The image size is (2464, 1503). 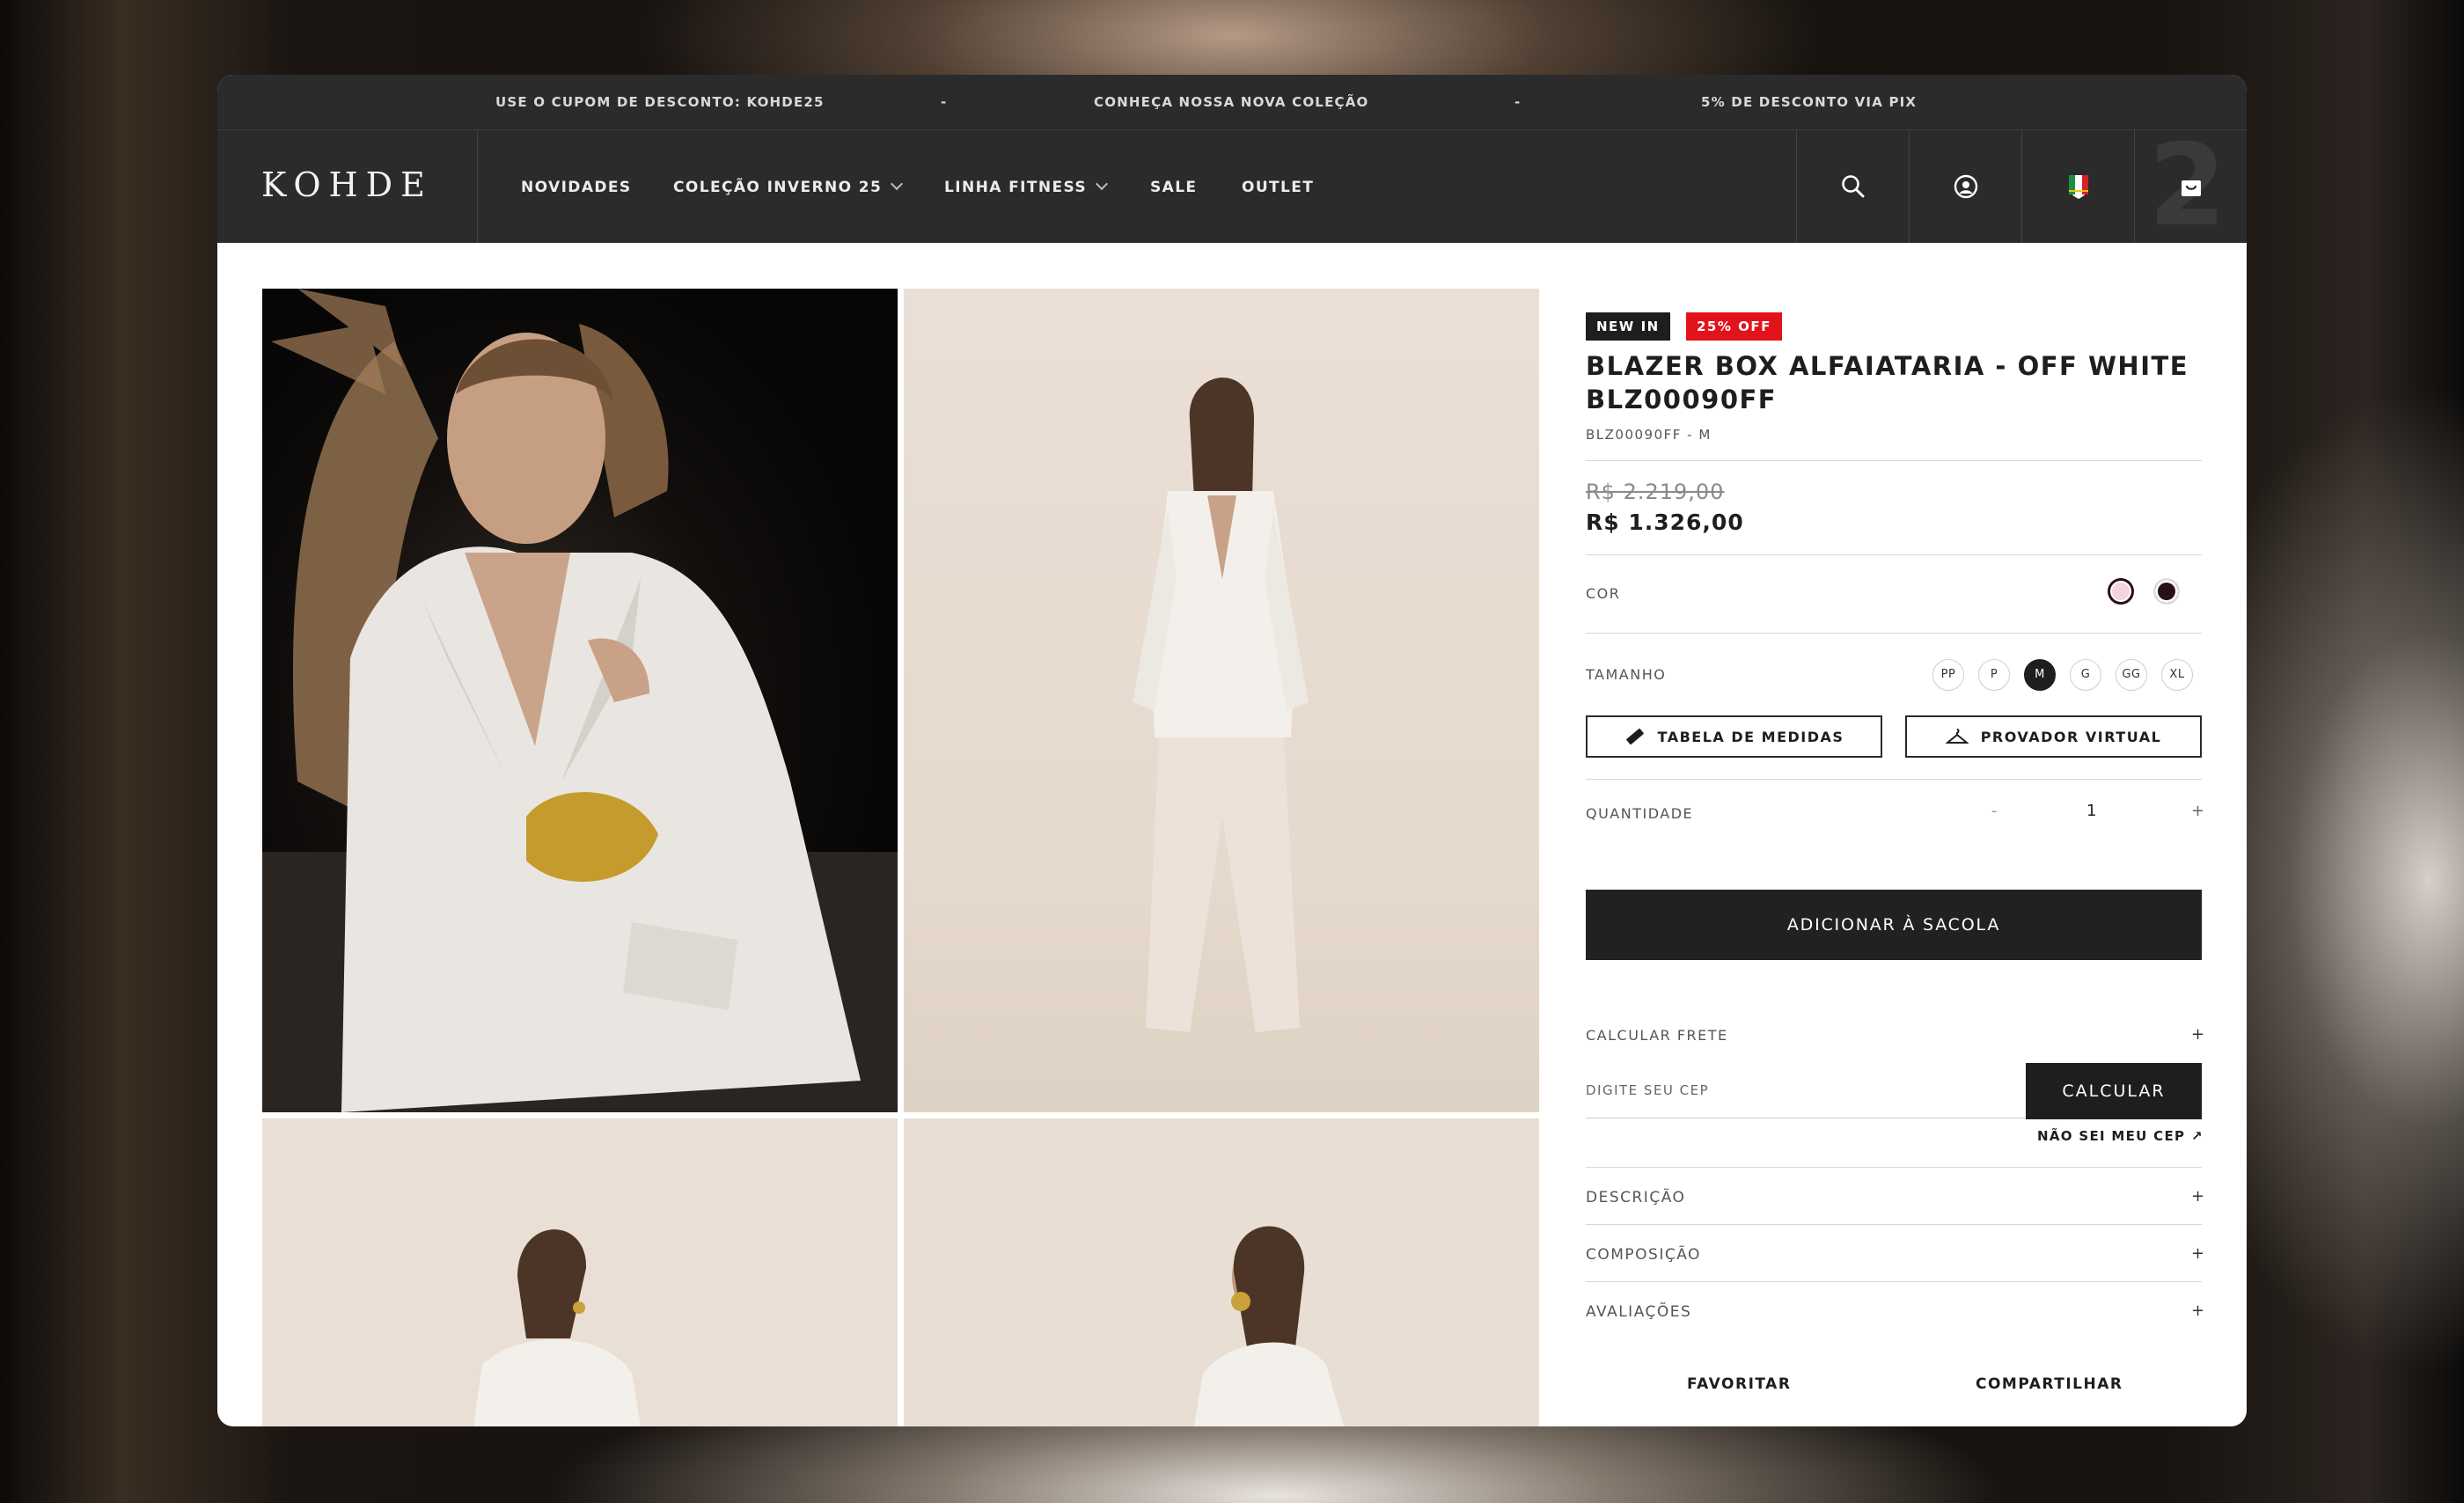 I want to click on share-button: COMPARTILHAR, so click(x=2050, y=1384).